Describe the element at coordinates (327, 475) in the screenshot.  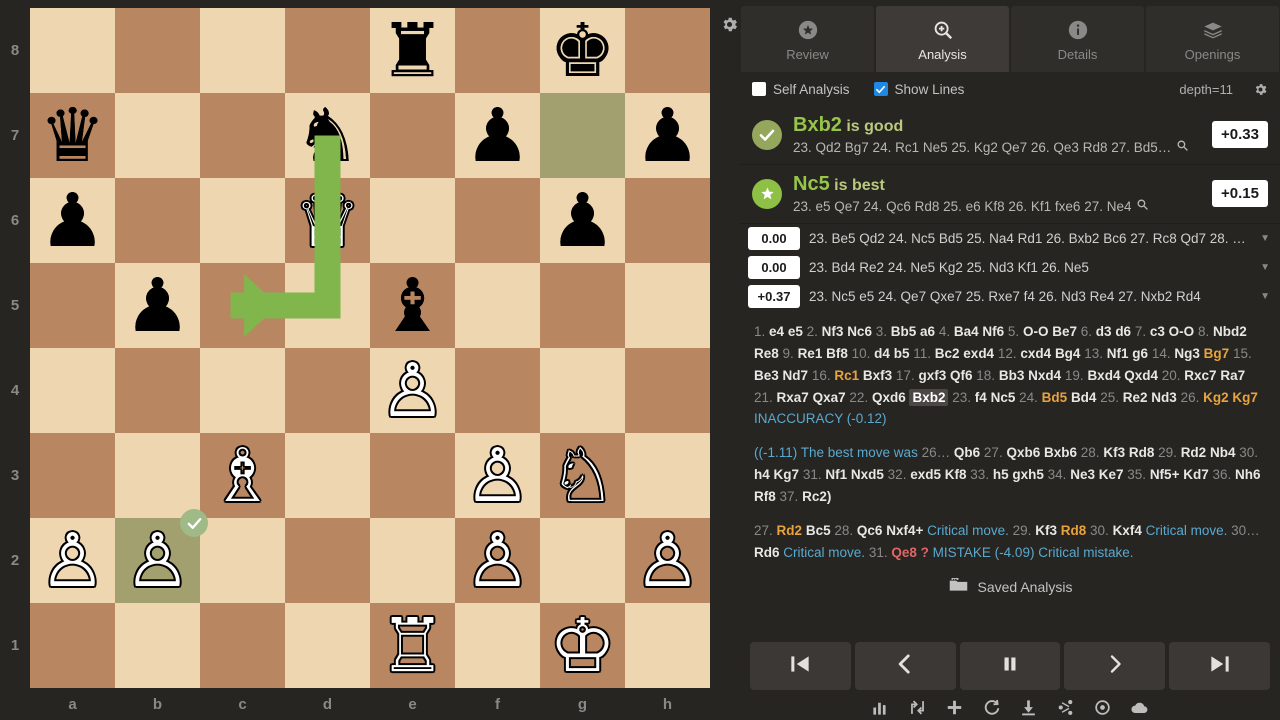
I see `square-d3` at that location.